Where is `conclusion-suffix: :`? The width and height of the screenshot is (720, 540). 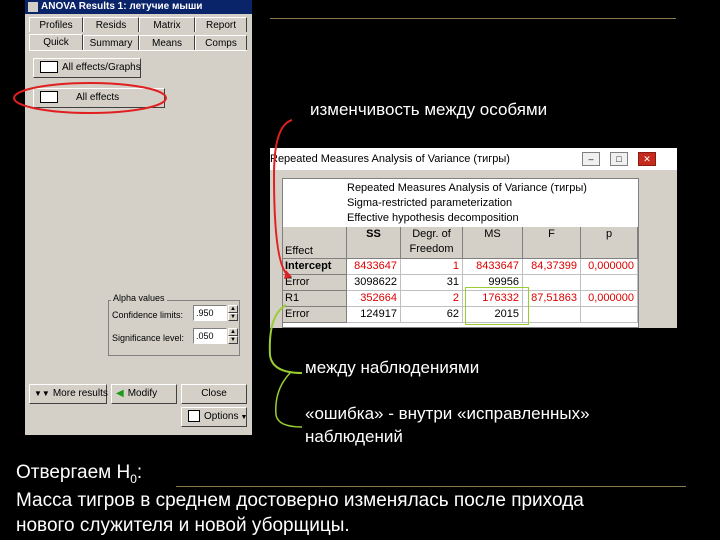 conclusion-suffix: : is located at coordinates (139, 472).